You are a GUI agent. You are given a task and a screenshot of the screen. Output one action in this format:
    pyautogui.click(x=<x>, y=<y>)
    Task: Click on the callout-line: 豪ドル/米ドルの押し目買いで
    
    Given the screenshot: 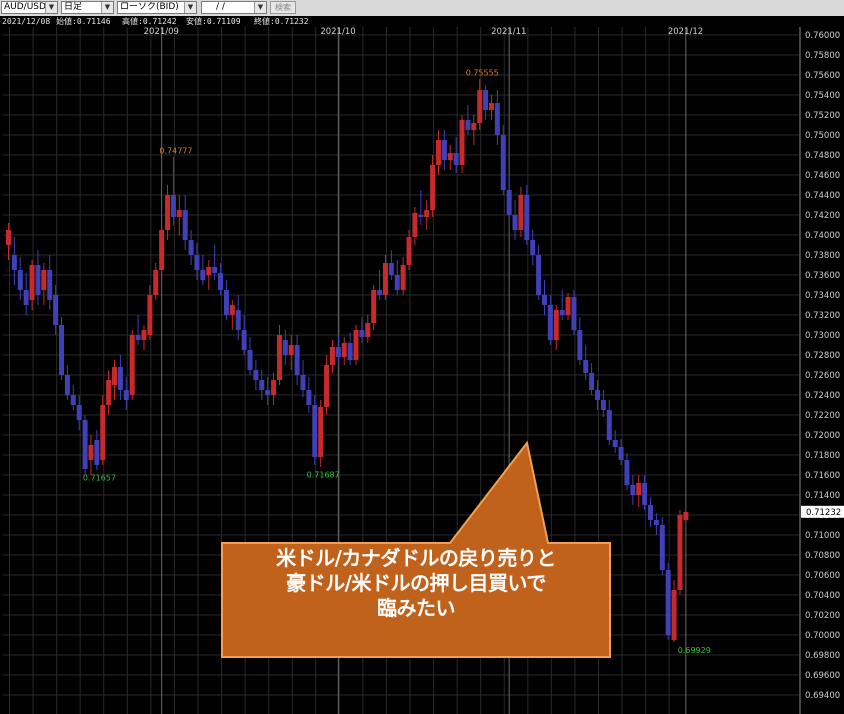 What is the action you would take?
    pyautogui.click(x=416, y=583)
    